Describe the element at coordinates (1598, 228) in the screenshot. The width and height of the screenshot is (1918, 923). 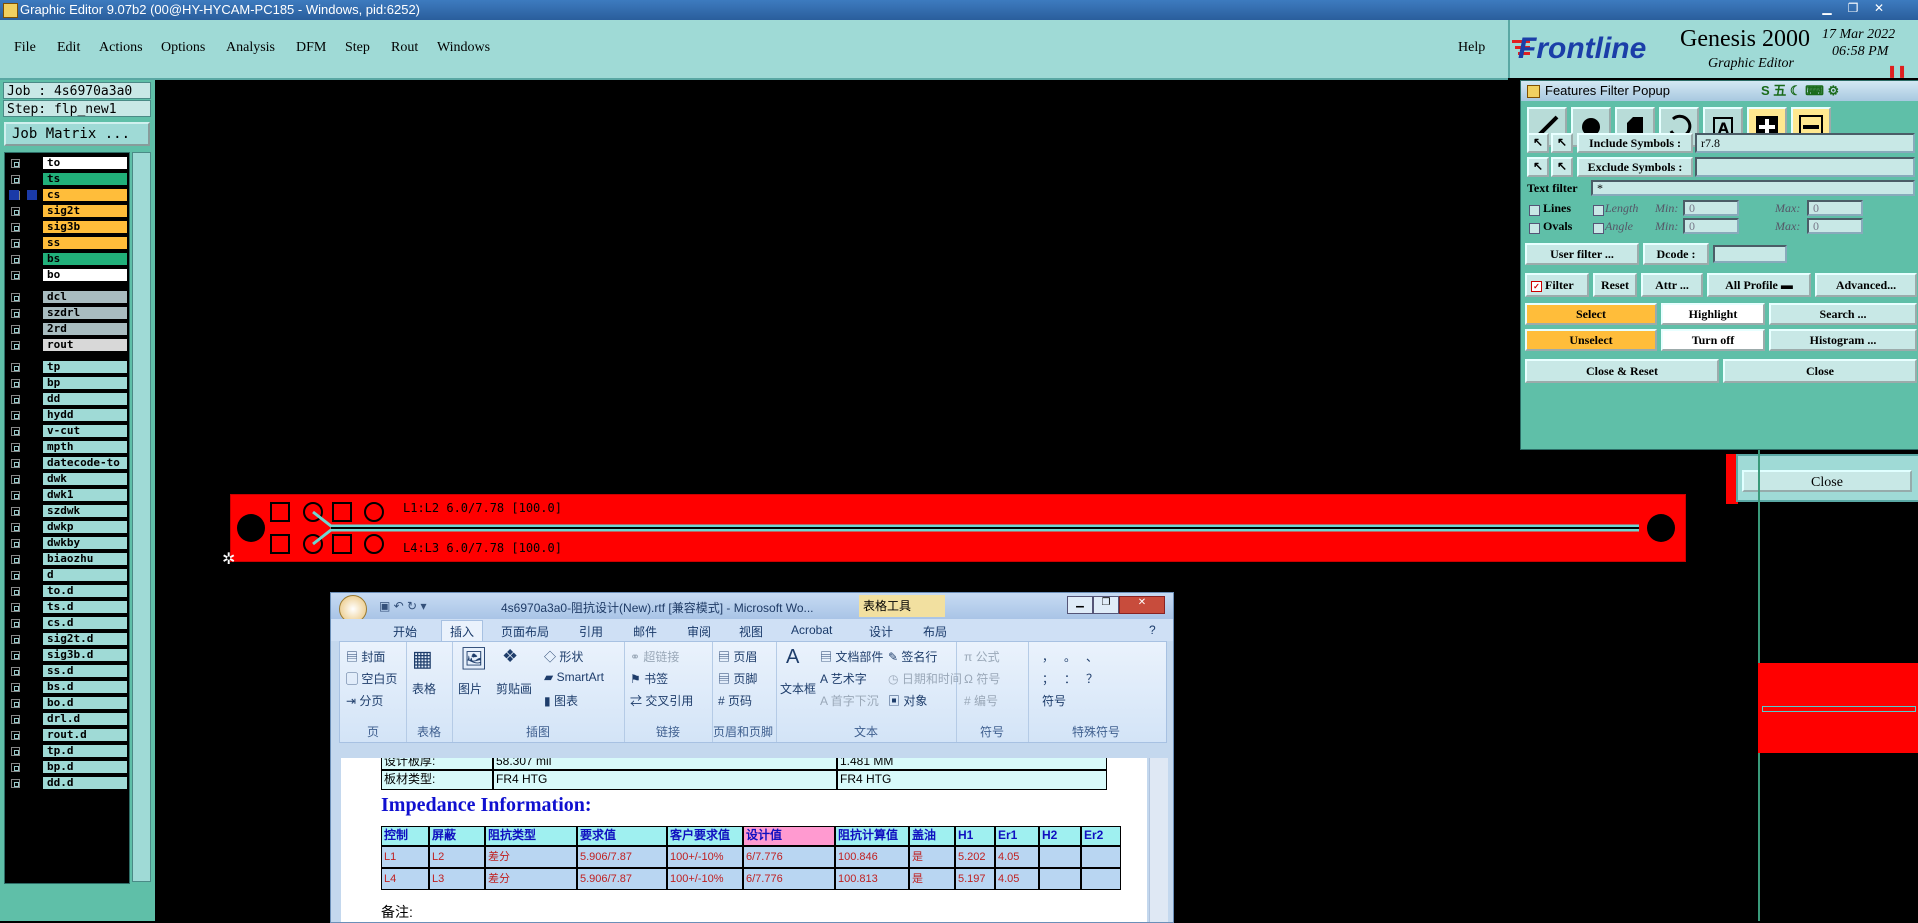
I see `angle-checkbox` at that location.